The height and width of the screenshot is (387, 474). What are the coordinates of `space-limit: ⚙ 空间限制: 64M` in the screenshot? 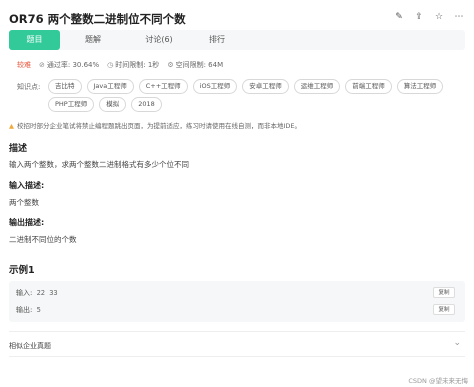 It's located at (195, 65).